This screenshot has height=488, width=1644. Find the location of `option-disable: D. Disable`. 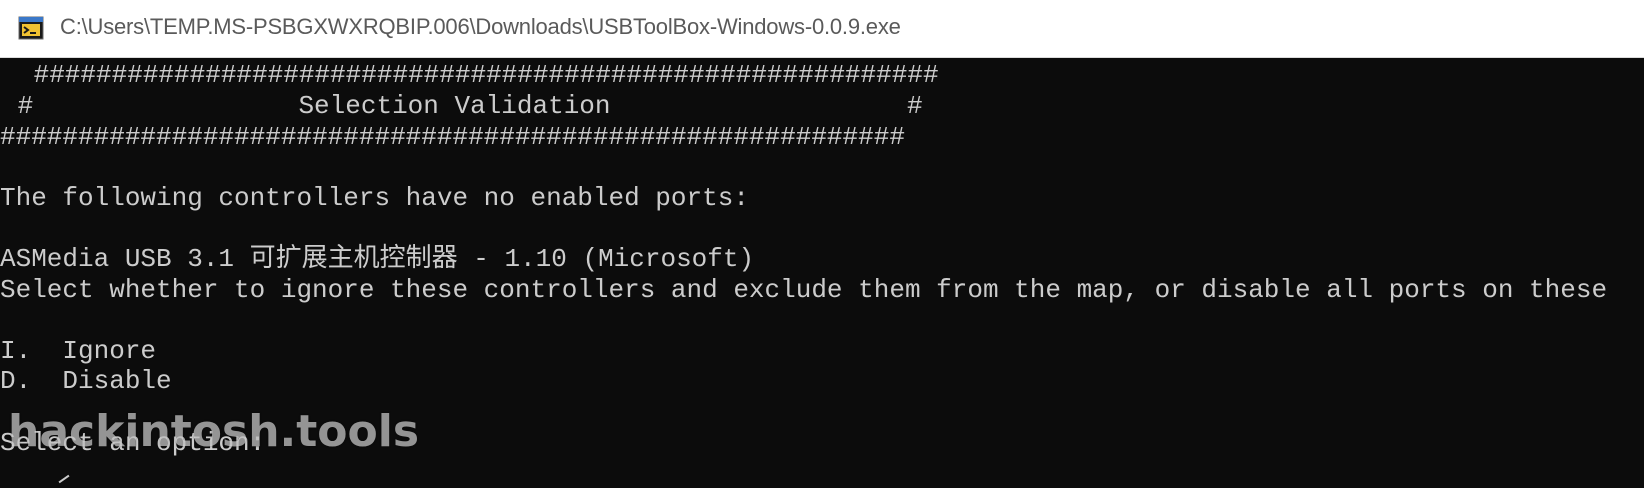

option-disable: D. Disable is located at coordinates (86, 381).